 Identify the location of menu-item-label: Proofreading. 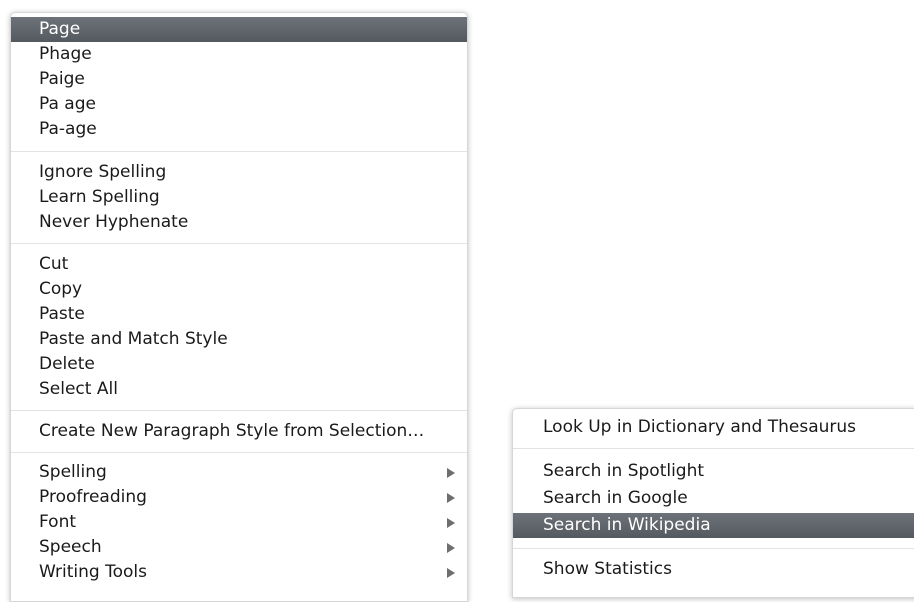
(93, 497).